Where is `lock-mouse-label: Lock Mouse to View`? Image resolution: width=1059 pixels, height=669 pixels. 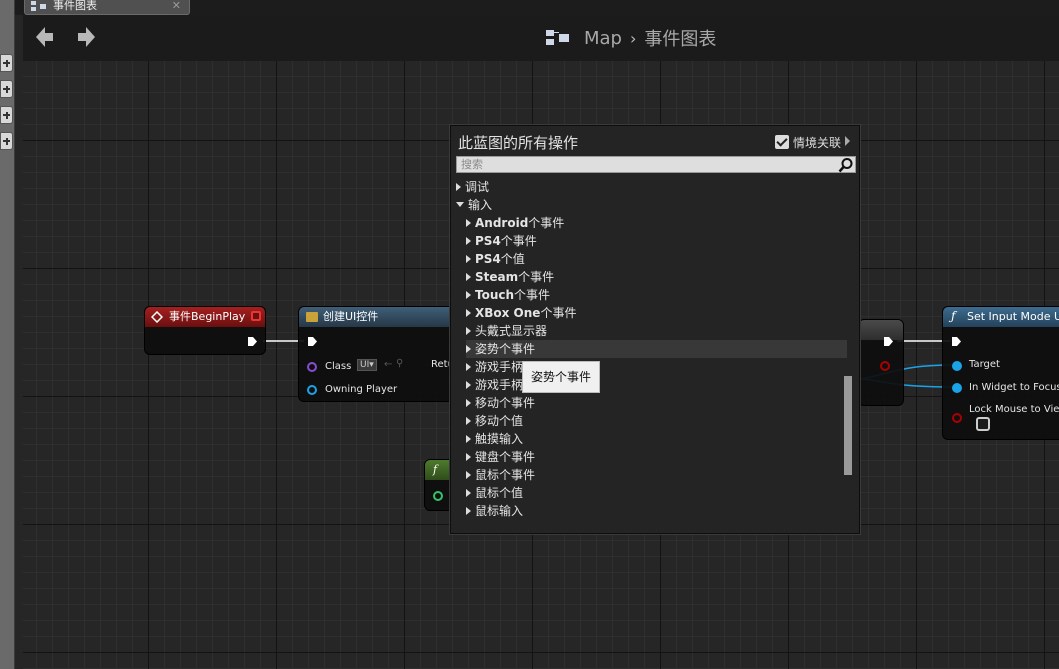 lock-mouse-label: Lock Mouse to View is located at coordinates (1014, 409).